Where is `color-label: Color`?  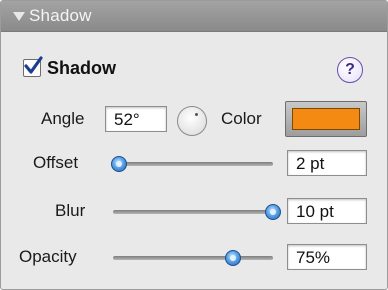 color-label: Color is located at coordinates (241, 118).